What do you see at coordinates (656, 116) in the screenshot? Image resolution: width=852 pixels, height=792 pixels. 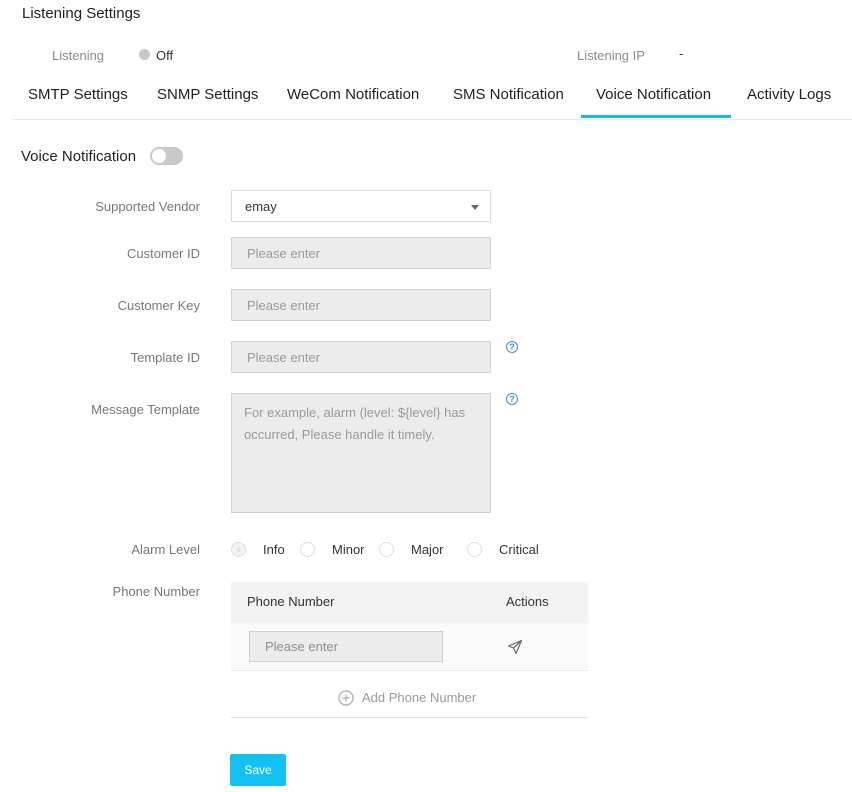 I see `active-tab-indicator` at bounding box center [656, 116].